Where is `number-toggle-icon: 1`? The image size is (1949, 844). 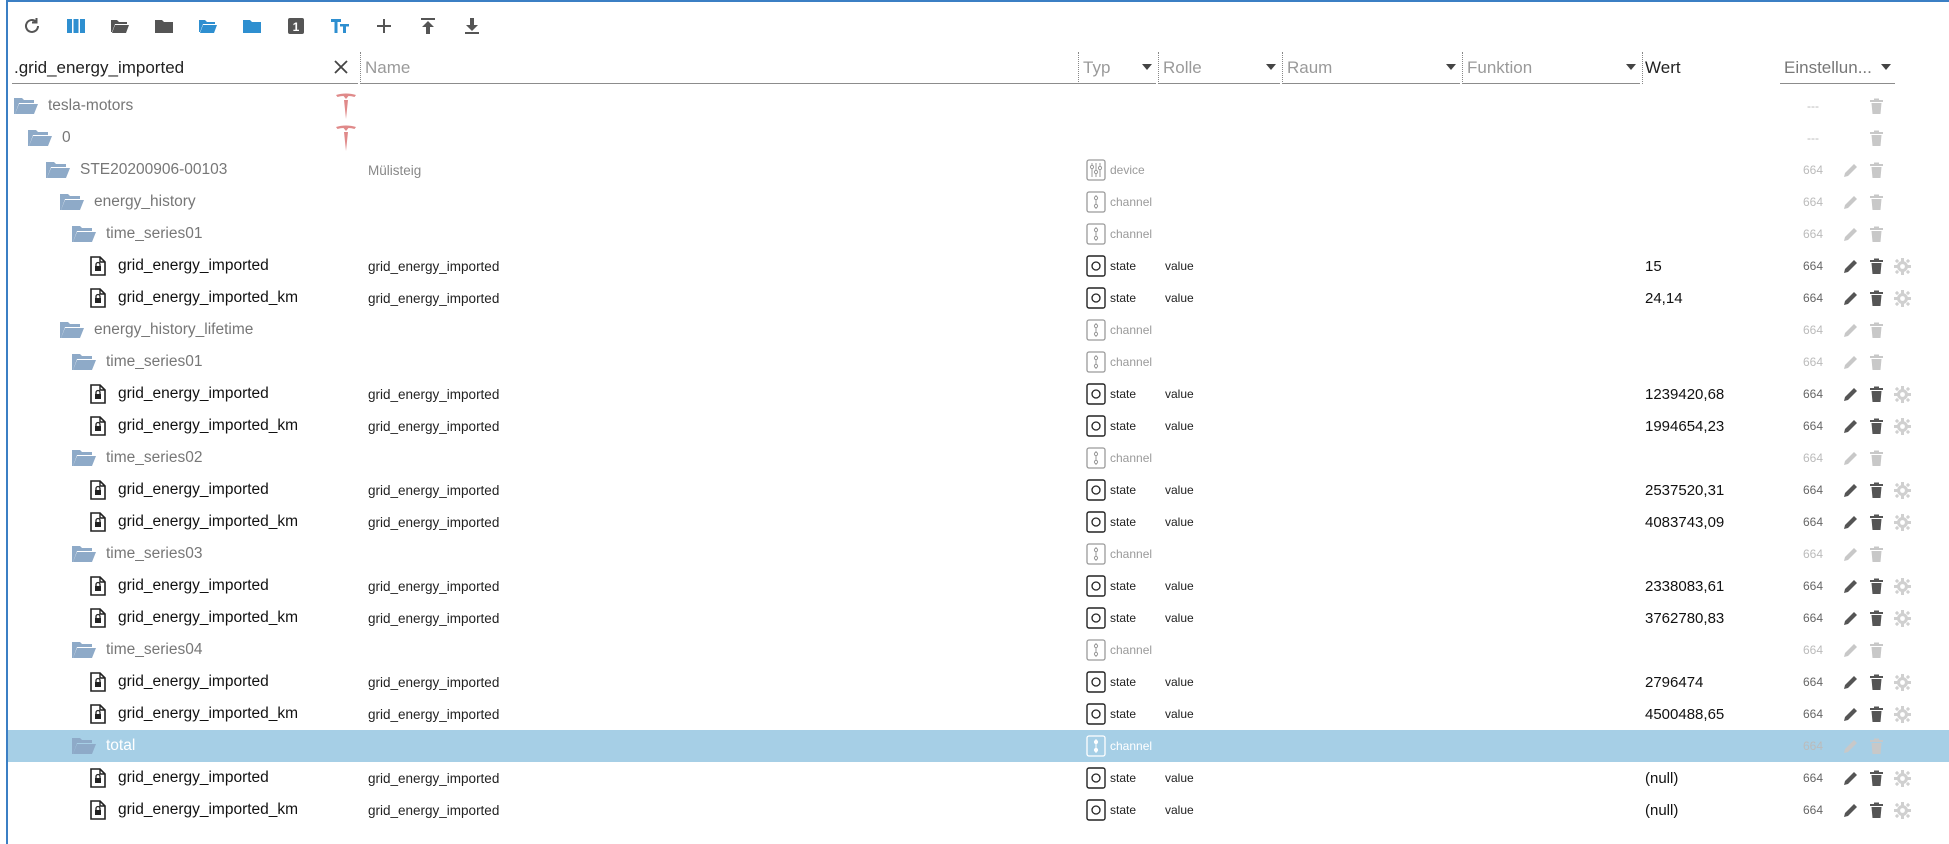 number-toggle-icon: 1 is located at coordinates (296, 26).